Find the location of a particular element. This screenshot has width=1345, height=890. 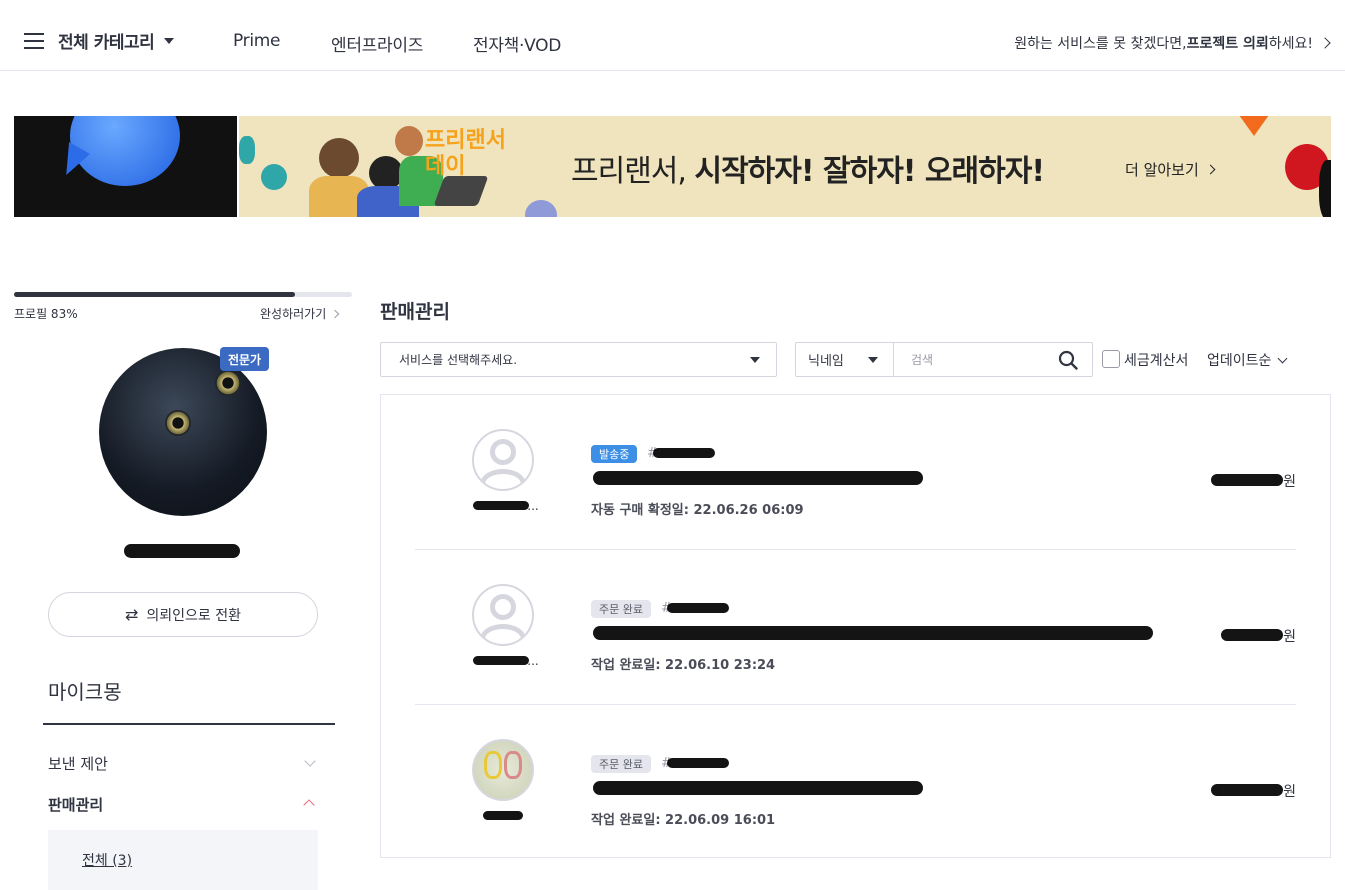

page-title: 판매관리 is located at coordinates (415, 312).